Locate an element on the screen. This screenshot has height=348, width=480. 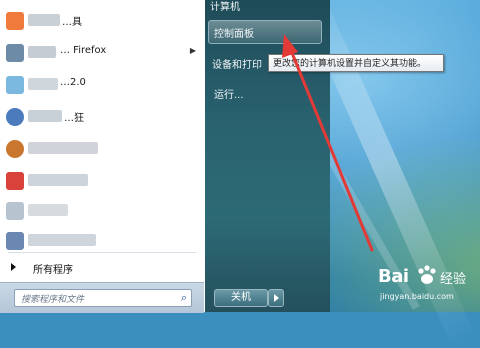
search-placeholder: 搜索程序和文件 is located at coordinates (53, 300).